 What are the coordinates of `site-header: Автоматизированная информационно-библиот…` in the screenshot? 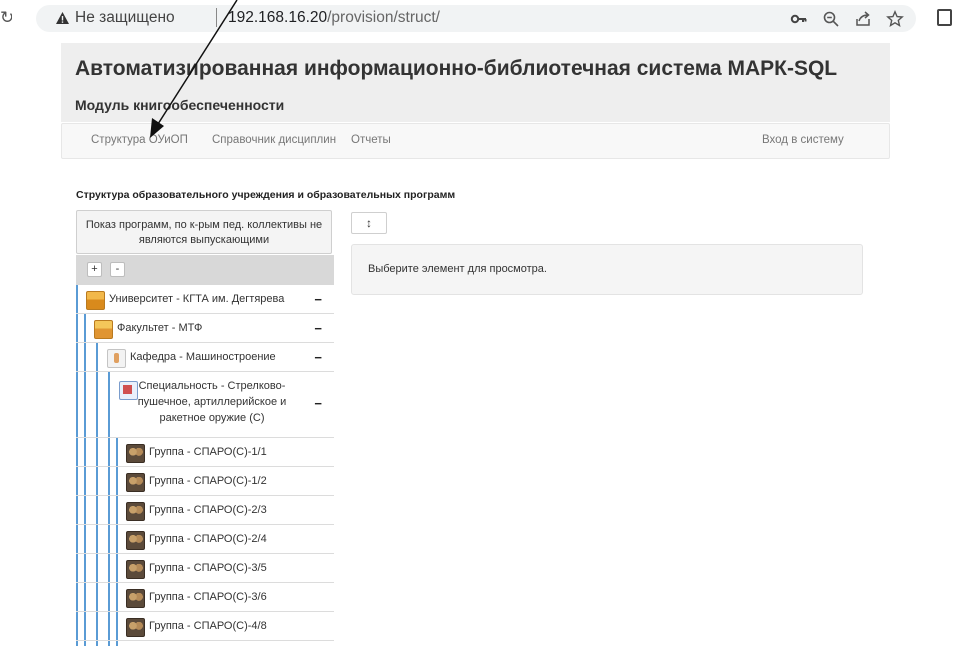 It's located at (475, 82).